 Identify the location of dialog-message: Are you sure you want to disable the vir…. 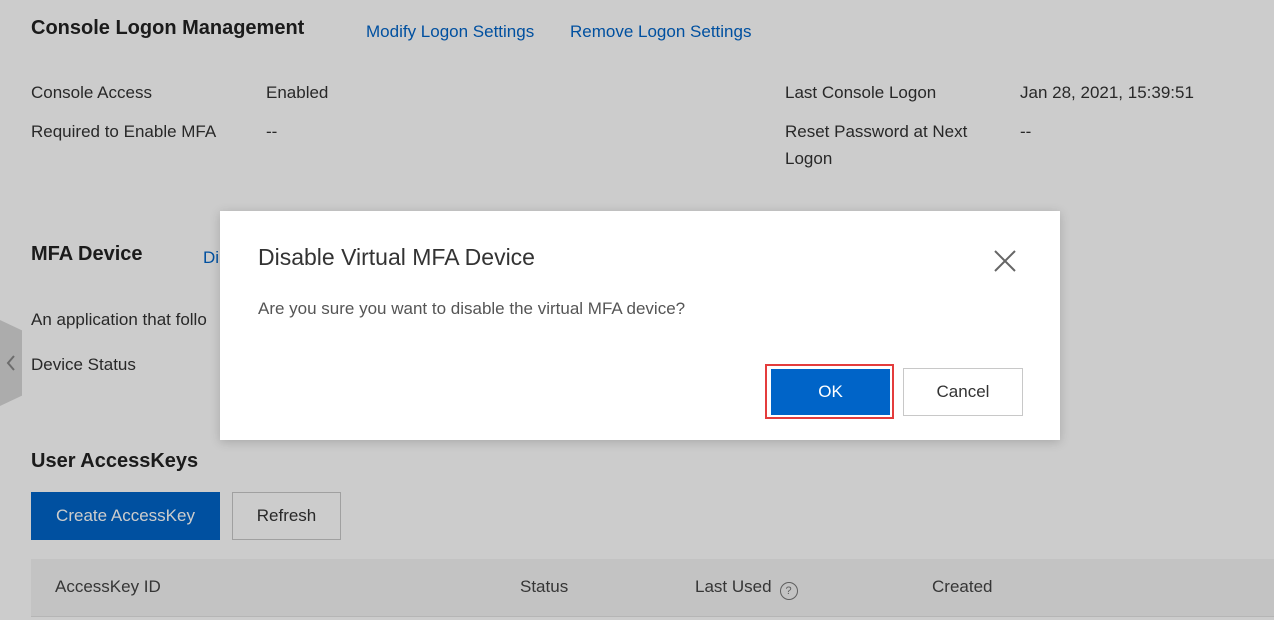
(472, 308).